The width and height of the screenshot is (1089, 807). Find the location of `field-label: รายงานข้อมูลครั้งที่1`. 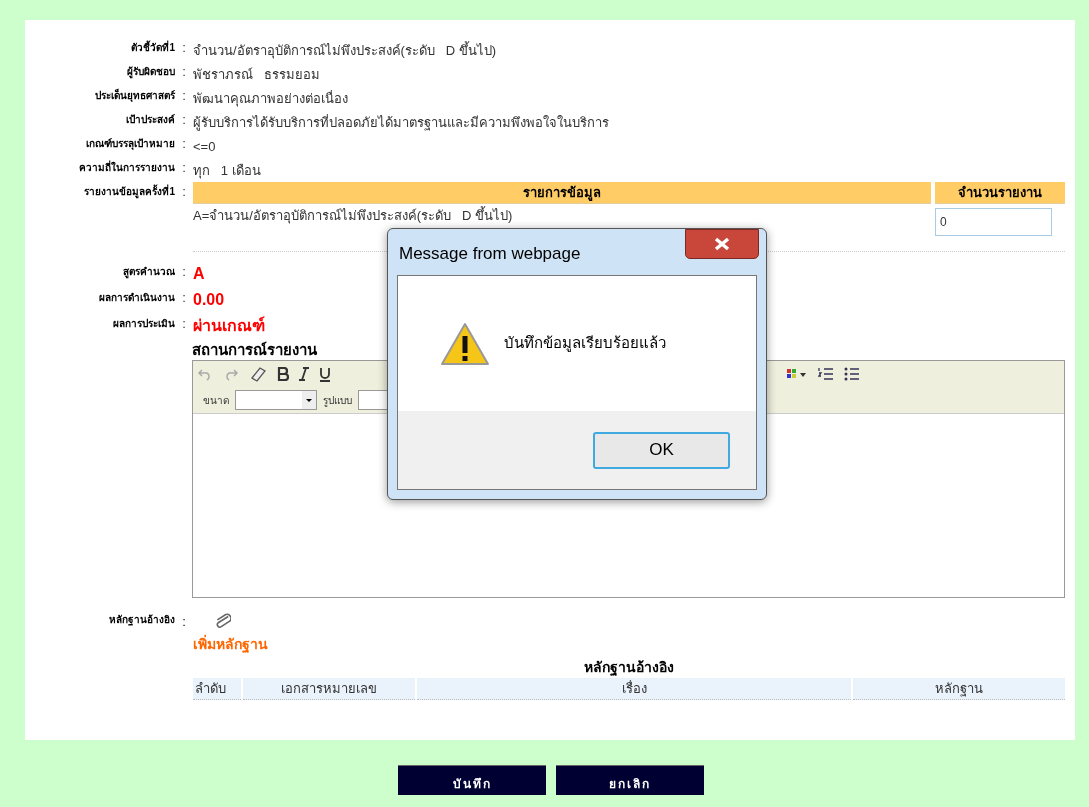

field-label: รายงานข้อมูลครั้งที่1 is located at coordinates (129, 191).